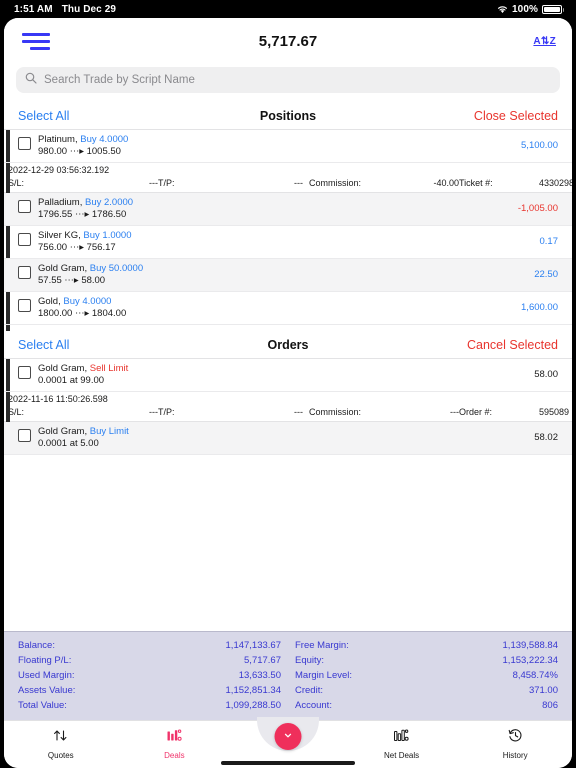 This screenshot has height=768, width=576. Describe the element at coordinates (288, 763) in the screenshot. I see `home-indicator` at that location.